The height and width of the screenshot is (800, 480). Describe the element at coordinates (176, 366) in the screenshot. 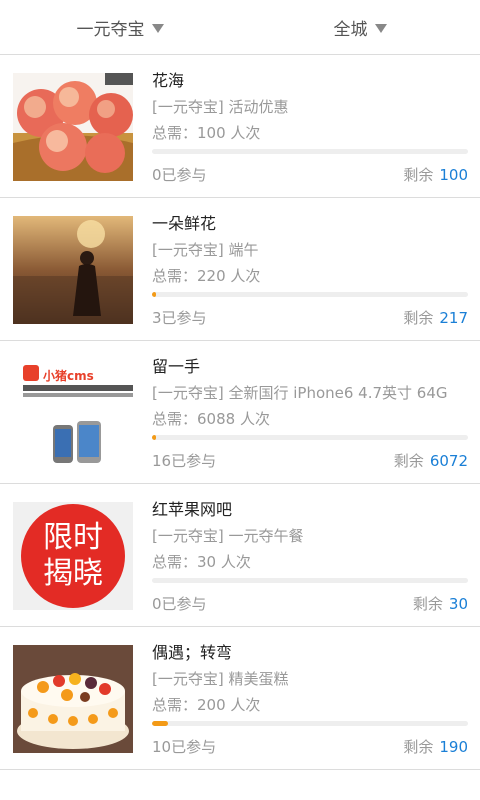

I see `item-name: 留一手` at that location.